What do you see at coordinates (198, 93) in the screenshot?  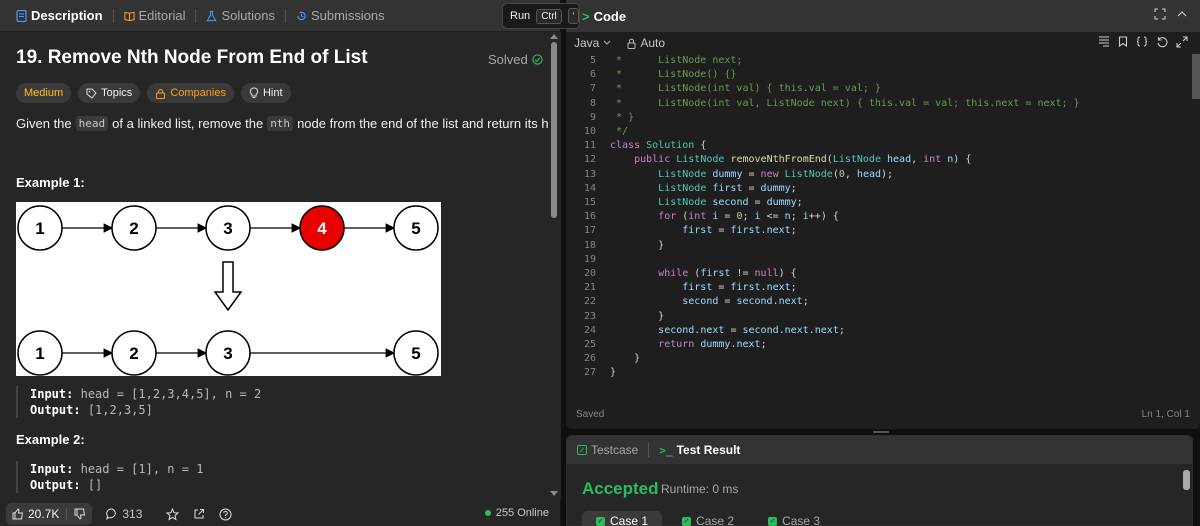 I see `companies-label: Companies` at bounding box center [198, 93].